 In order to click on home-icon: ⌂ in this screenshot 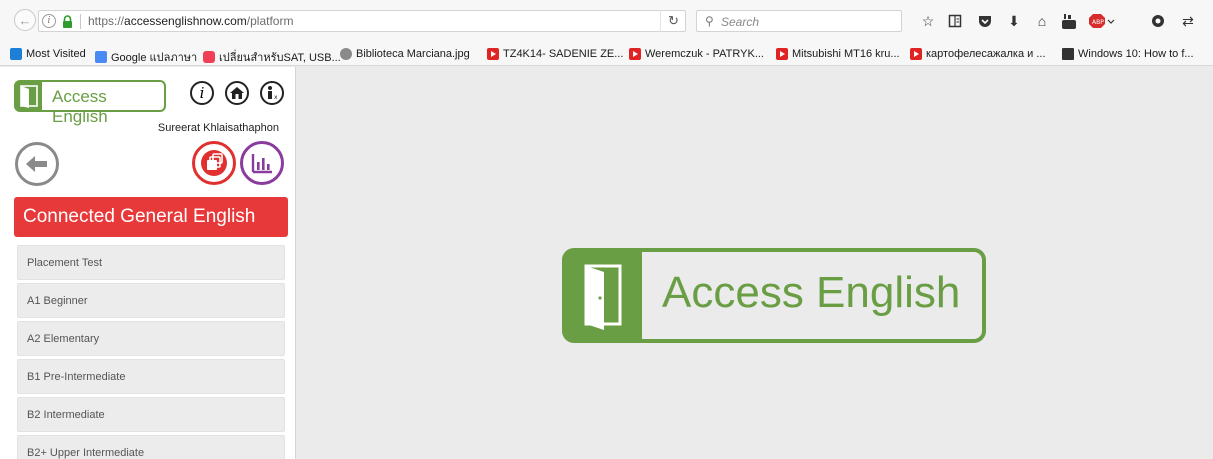, I will do `click(1042, 21)`.